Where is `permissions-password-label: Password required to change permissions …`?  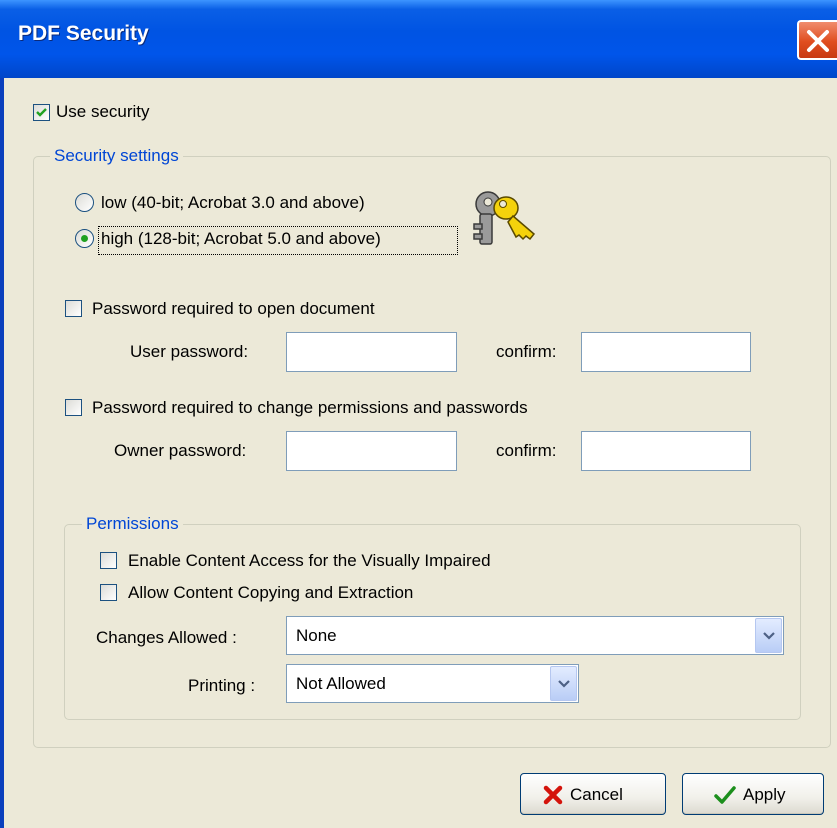 permissions-password-label: Password required to change permissions … is located at coordinates (310, 408).